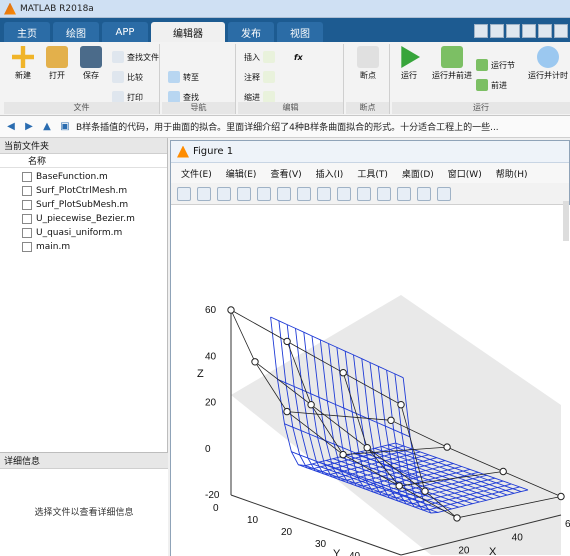 The height and width of the screenshot is (556, 570). What do you see at coordinates (321, 544) in the screenshot?
I see `y-tick-label: 30` at bounding box center [321, 544].